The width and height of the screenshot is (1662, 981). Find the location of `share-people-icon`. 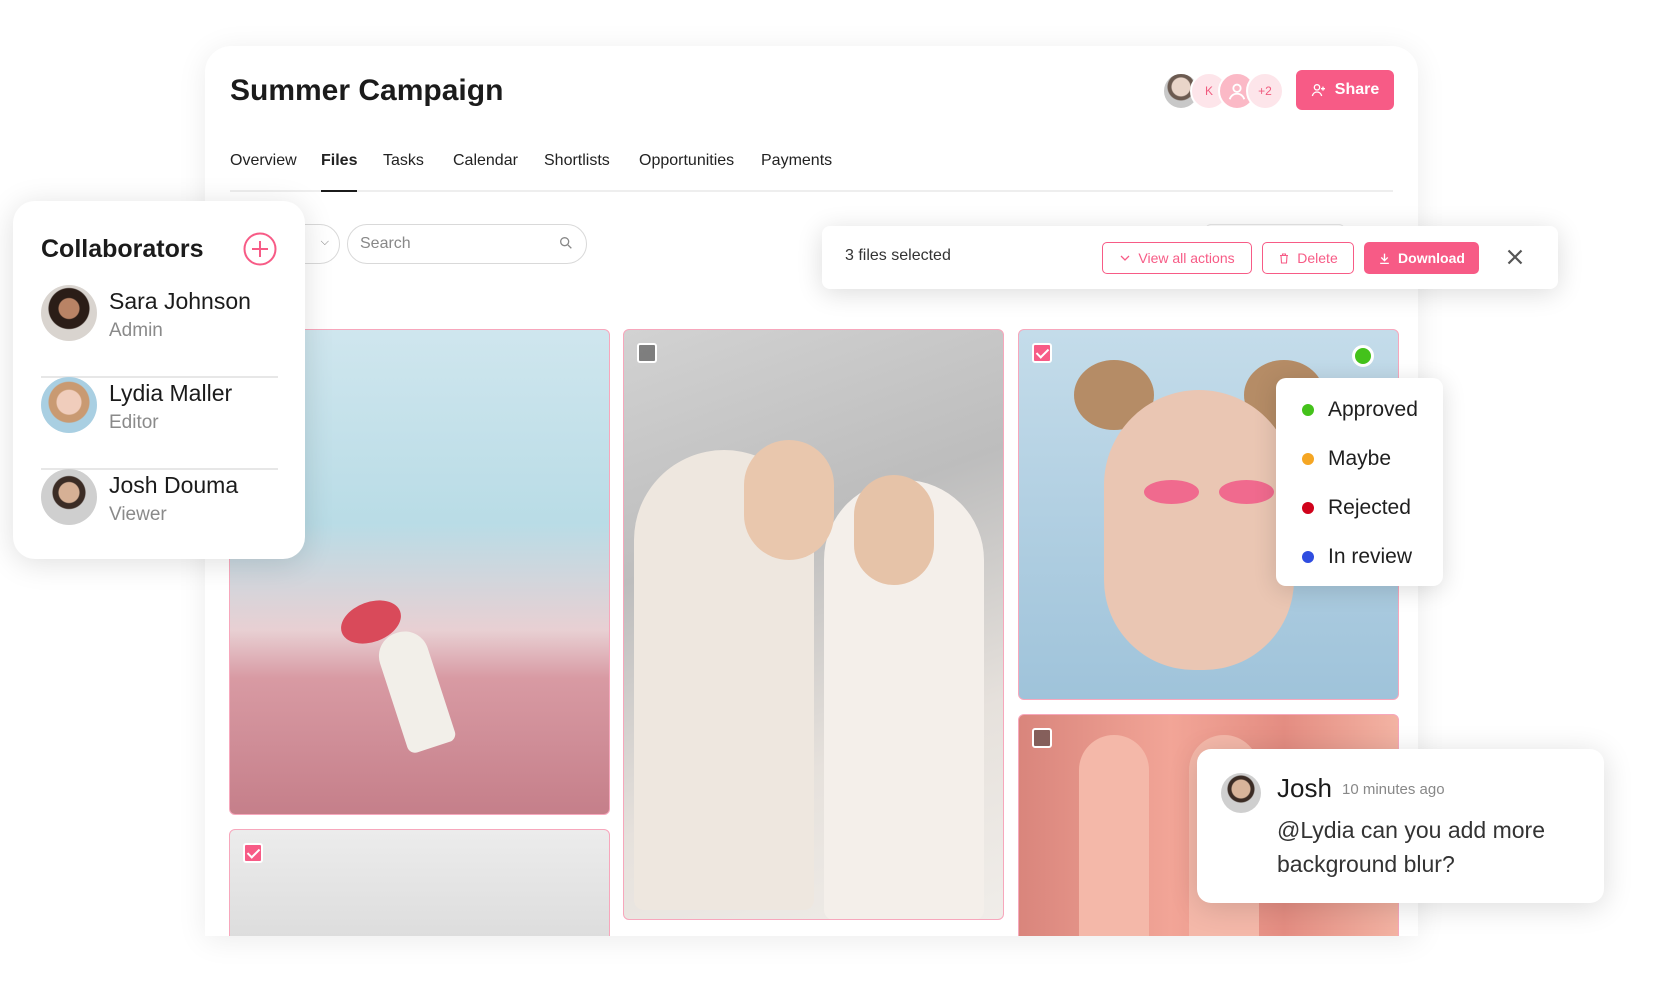

share-people-icon is located at coordinates (1318, 90).